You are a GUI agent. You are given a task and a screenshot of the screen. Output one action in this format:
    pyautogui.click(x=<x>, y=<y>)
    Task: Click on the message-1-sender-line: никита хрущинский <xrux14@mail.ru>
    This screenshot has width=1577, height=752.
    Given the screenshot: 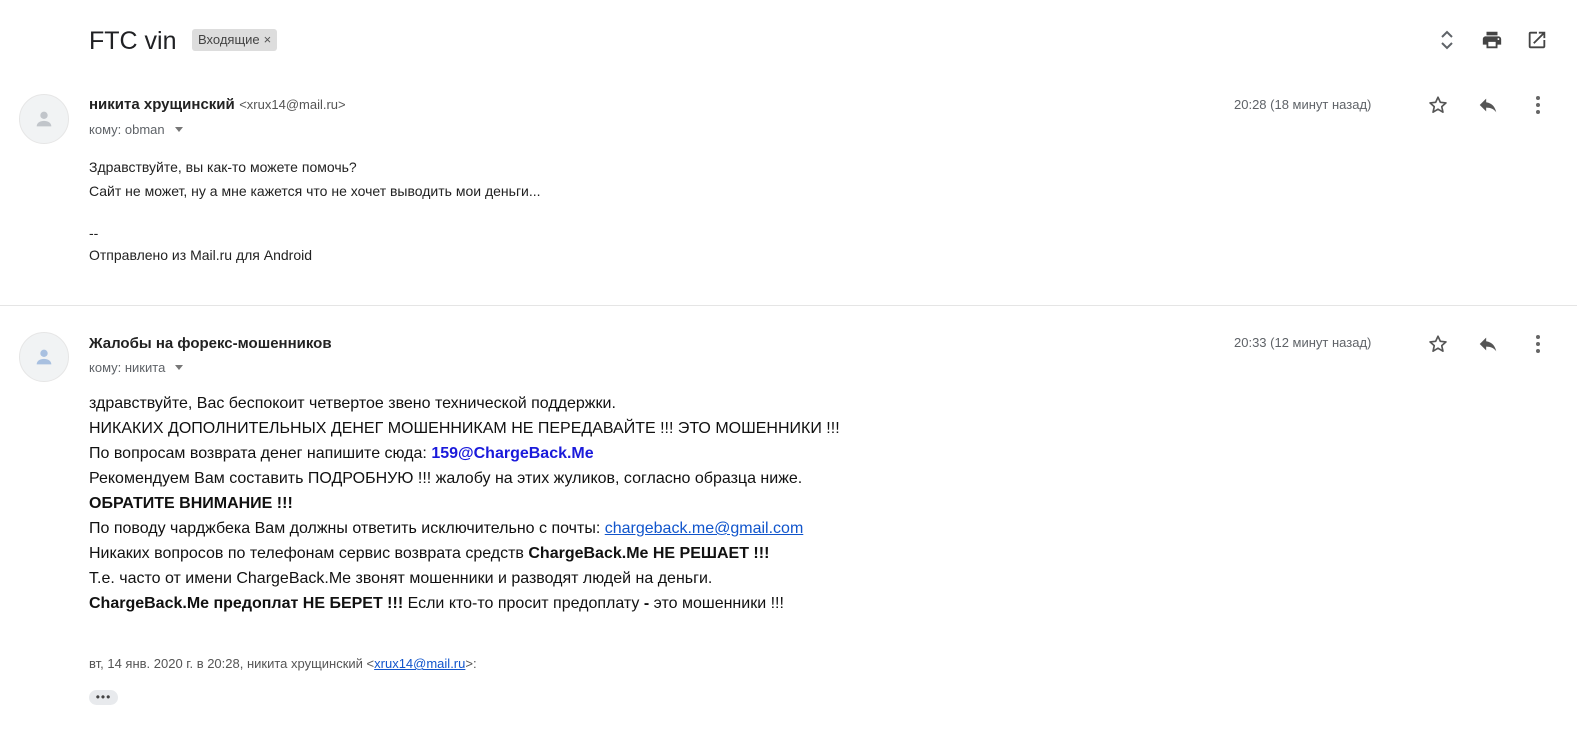 What is the action you would take?
    pyautogui.click(x=217, y=105)
    